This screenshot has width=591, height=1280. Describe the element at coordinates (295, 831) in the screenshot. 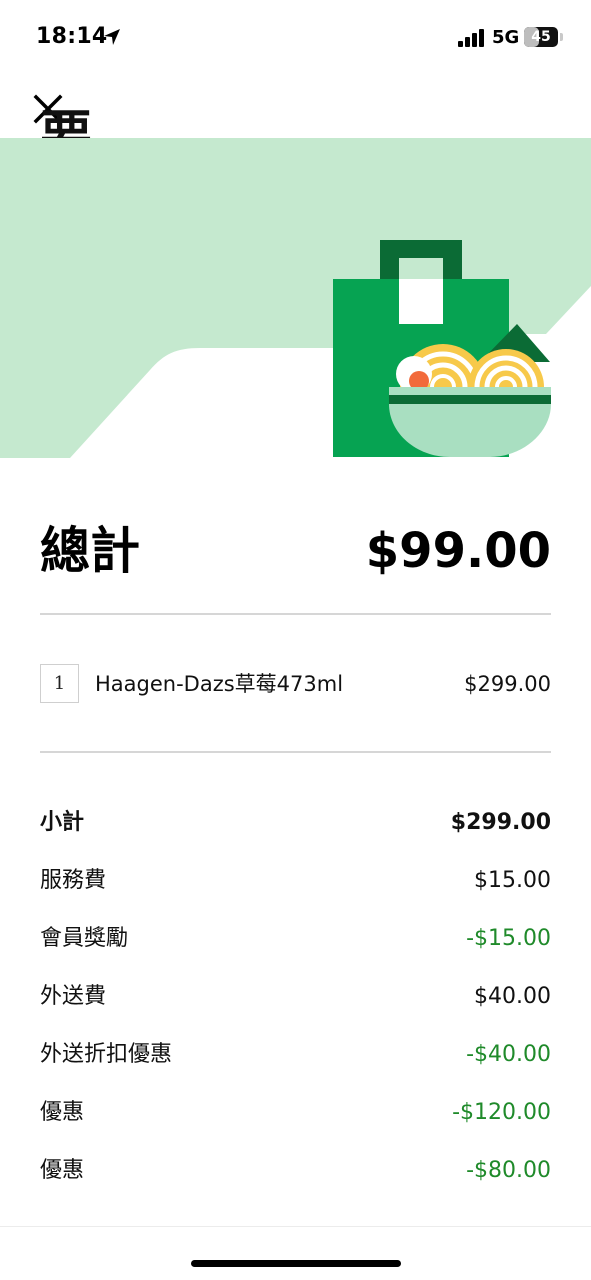

I see `fee-row-subtotal: 小計 $299.00` at that location.